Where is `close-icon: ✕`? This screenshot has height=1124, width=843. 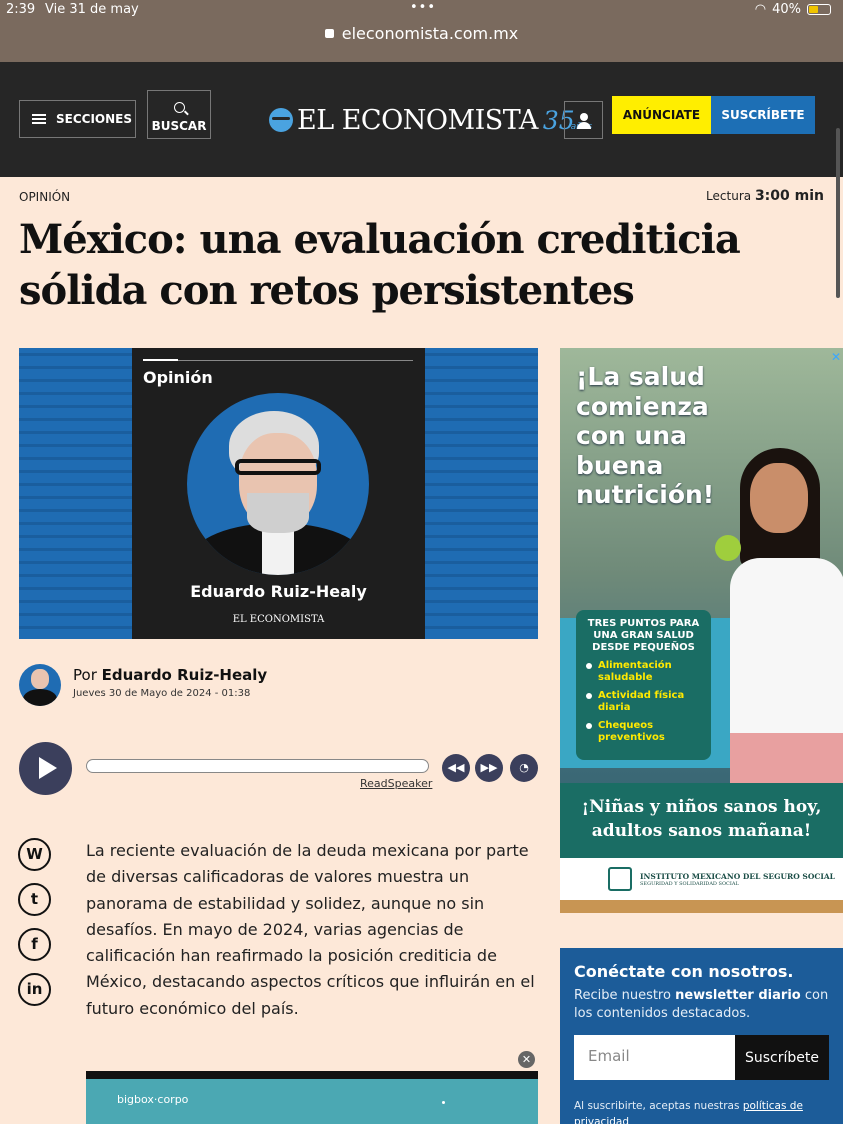 close-icon: ✕ is located at coordinates (836, 357).